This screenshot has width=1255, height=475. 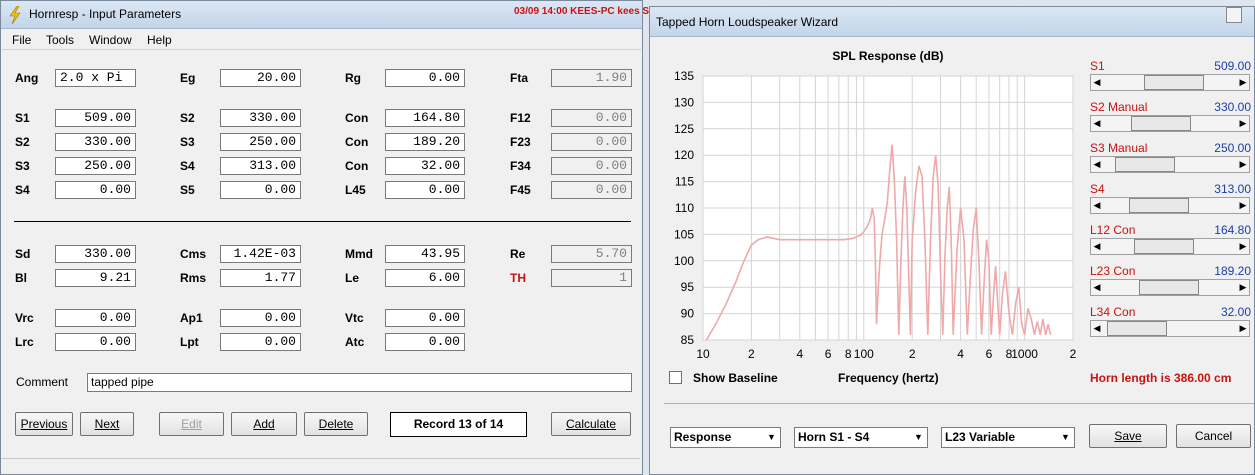 I want to click on delete-button: Delete, so click(x=336, y=424).